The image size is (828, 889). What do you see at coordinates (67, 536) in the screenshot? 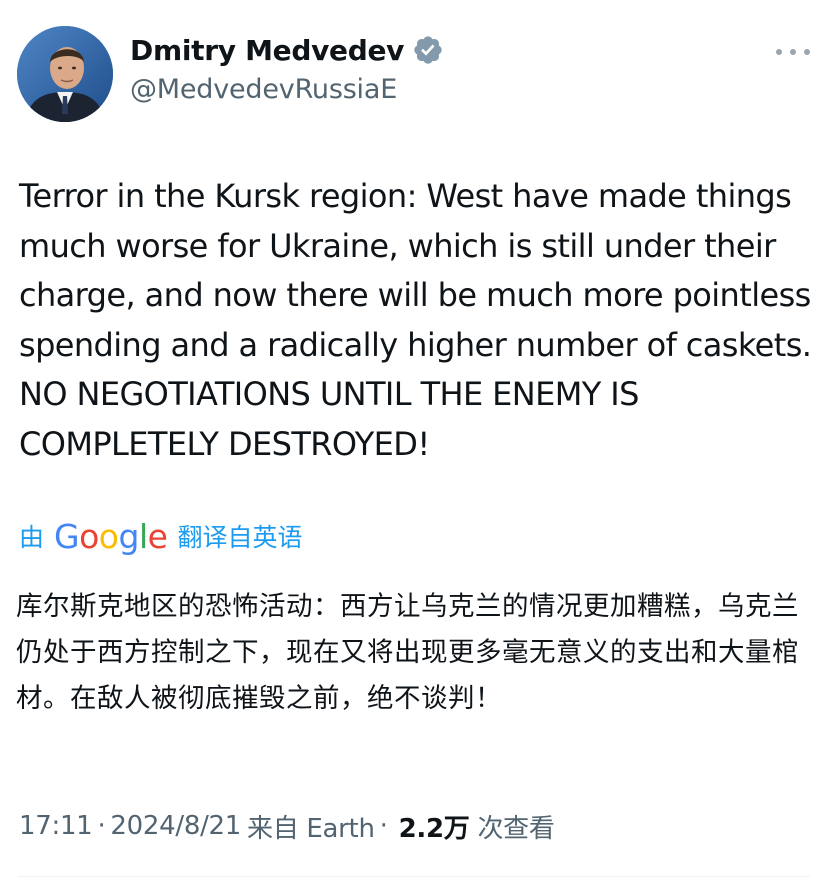
I see `google-logo-letter: G` at bounding box center [67, 536].